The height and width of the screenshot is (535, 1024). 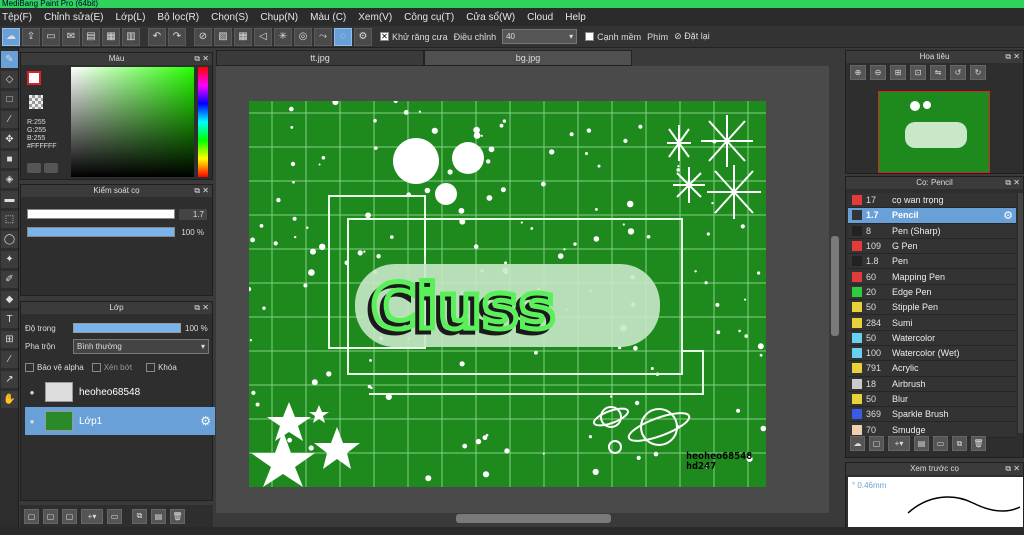 I want to click on tab-tt: tt.jpg, so click(x=320, y=58).